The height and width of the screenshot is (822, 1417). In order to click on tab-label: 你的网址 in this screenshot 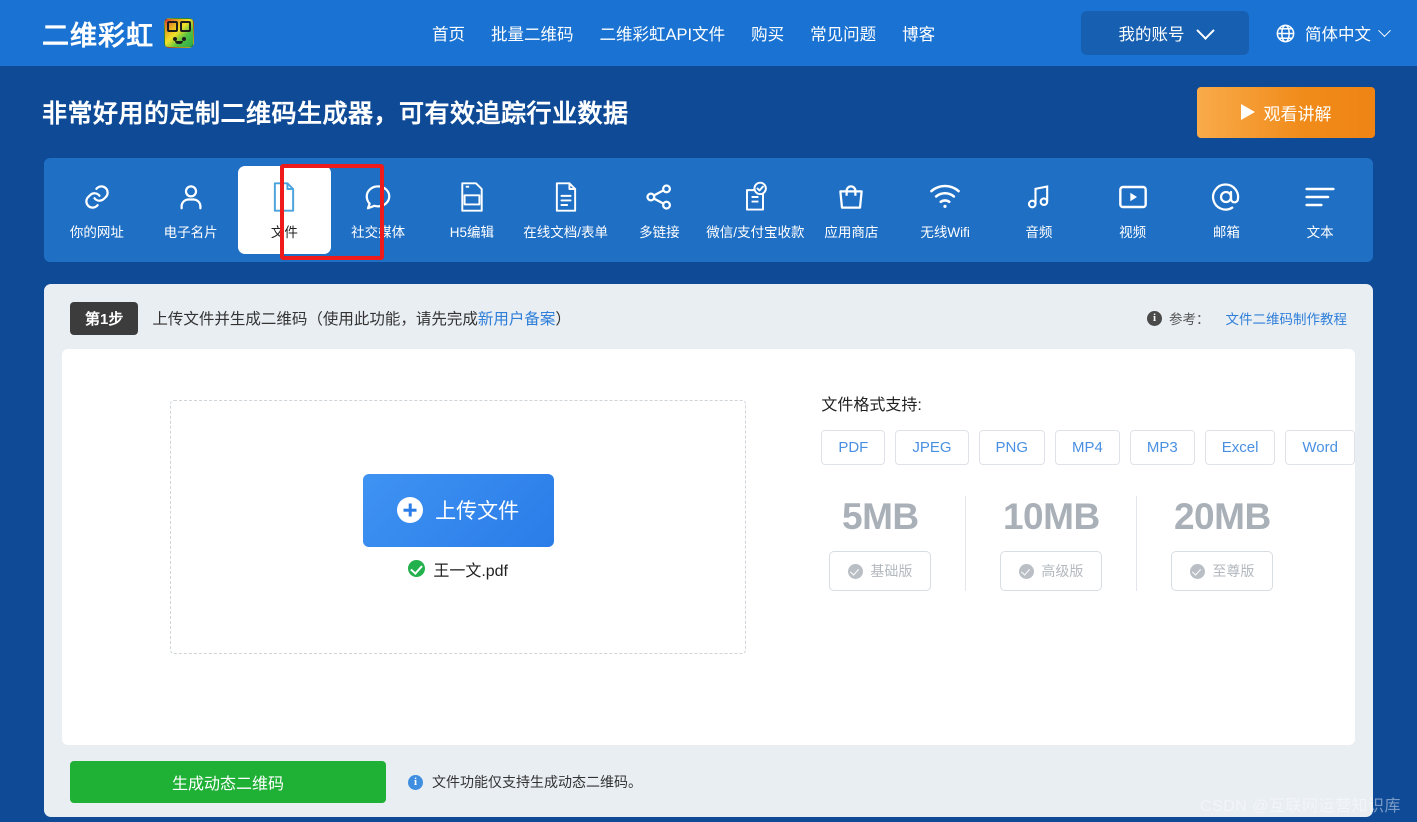, I will do `click(96, 232)`.